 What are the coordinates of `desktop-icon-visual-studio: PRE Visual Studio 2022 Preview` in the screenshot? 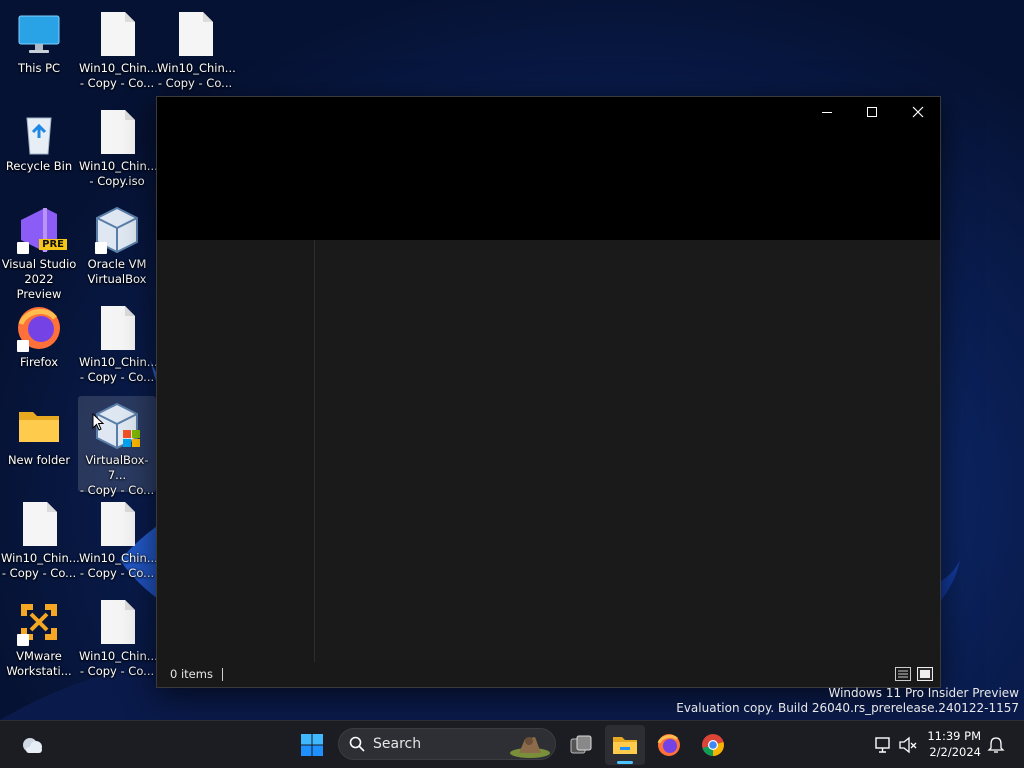 It's located at (39, 250).